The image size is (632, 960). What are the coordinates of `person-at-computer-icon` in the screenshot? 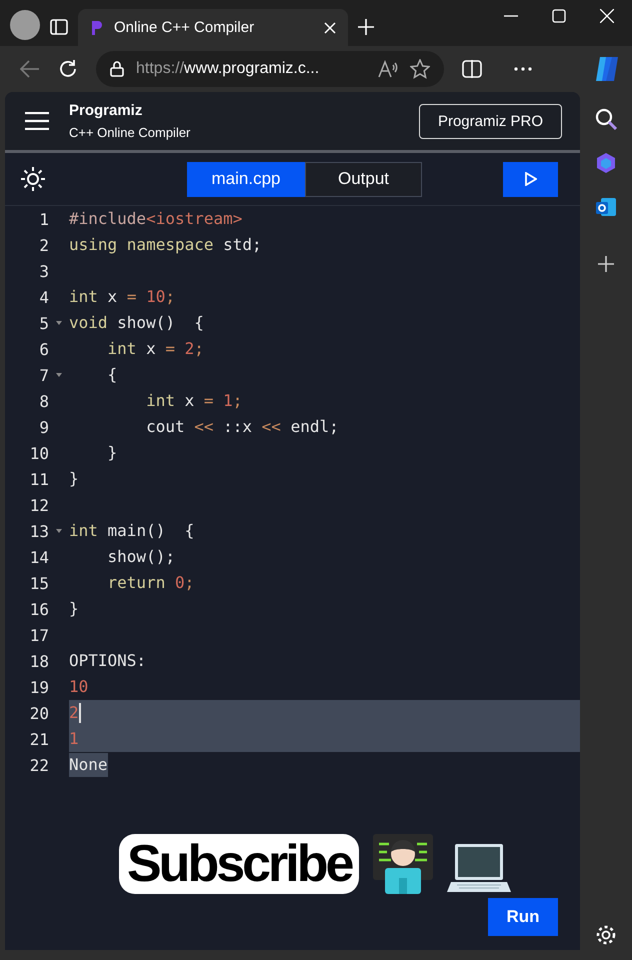 It's located at (403, 863).